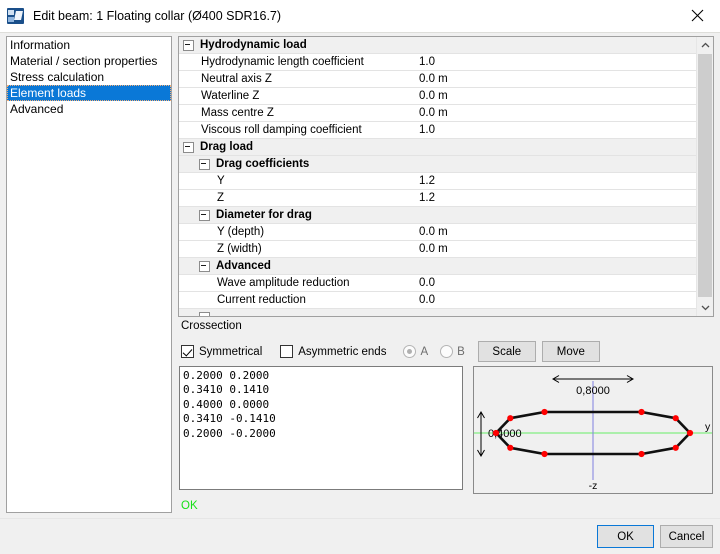 This screenshot has height=554, width=720. I want to click on close-icon, so click(697, 15).